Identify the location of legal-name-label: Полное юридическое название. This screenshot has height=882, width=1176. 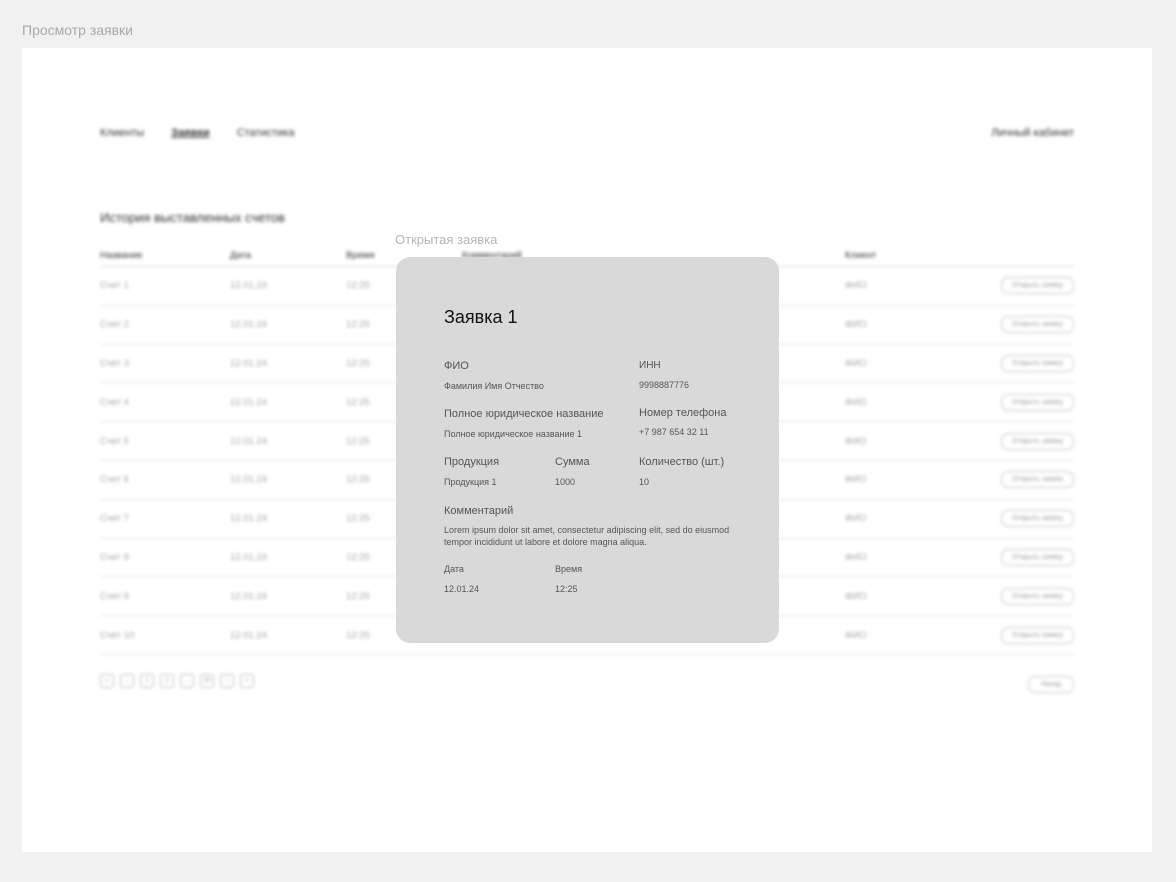
(524, 414).